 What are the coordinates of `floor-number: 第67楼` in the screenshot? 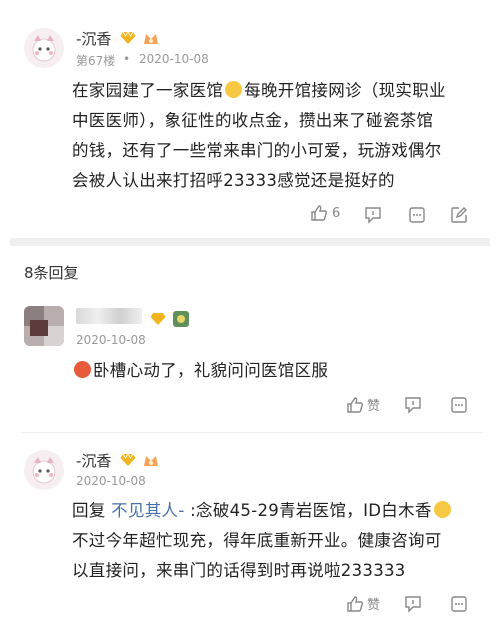 It's located at (96, 61).